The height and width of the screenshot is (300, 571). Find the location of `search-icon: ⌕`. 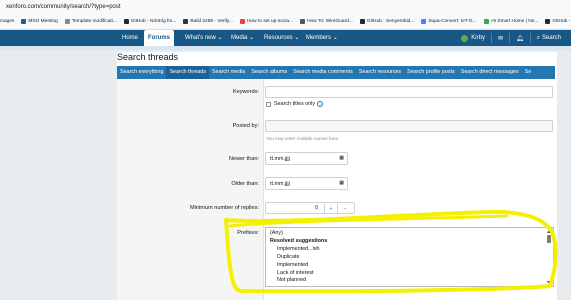

search-icon: ⌕ is located at coordinates (538, 38).